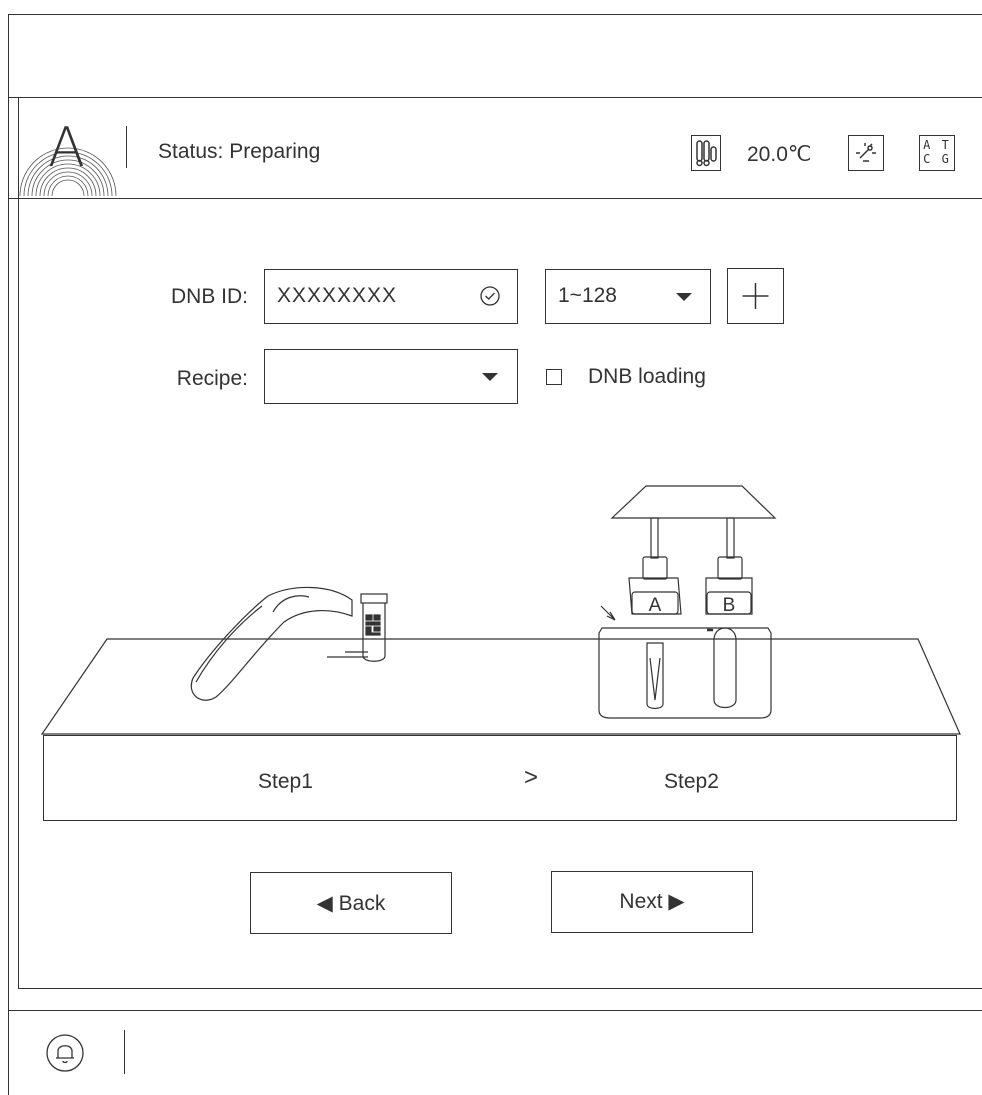  I want to click on add-button, so click(755, 296).